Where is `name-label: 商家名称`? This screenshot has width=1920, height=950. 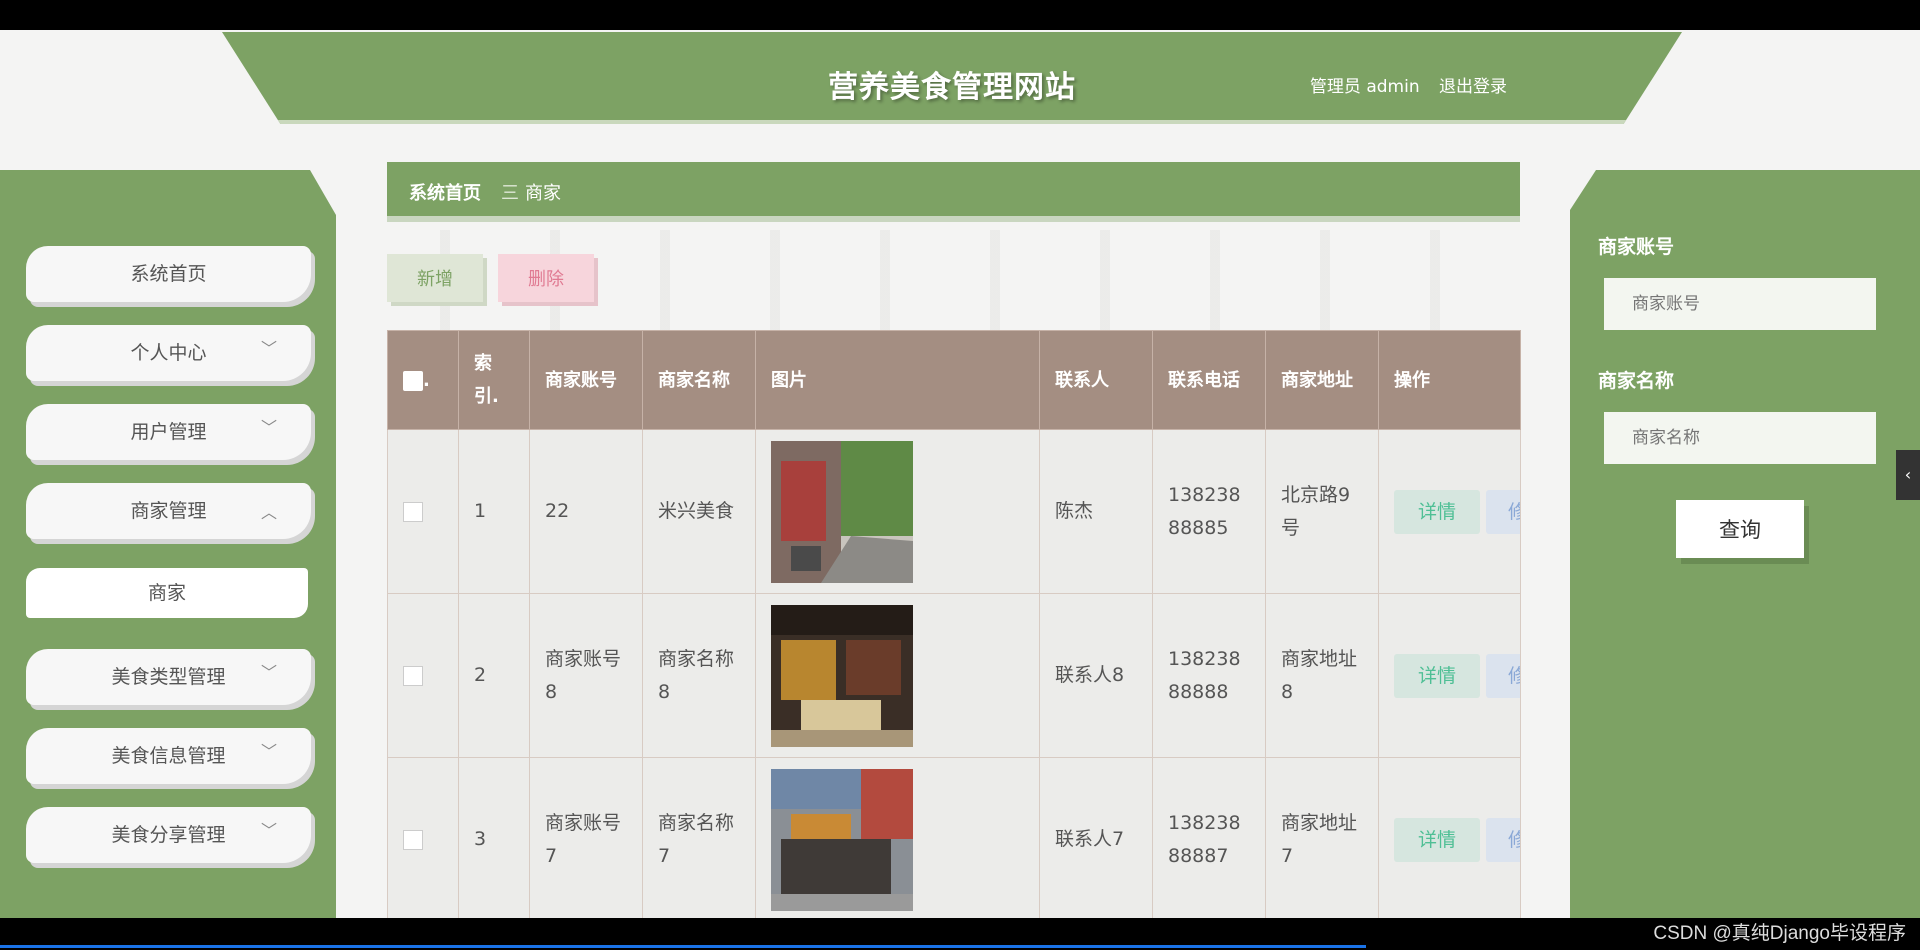 name-label: 商家名称 is located at coordinates (1636, 381).